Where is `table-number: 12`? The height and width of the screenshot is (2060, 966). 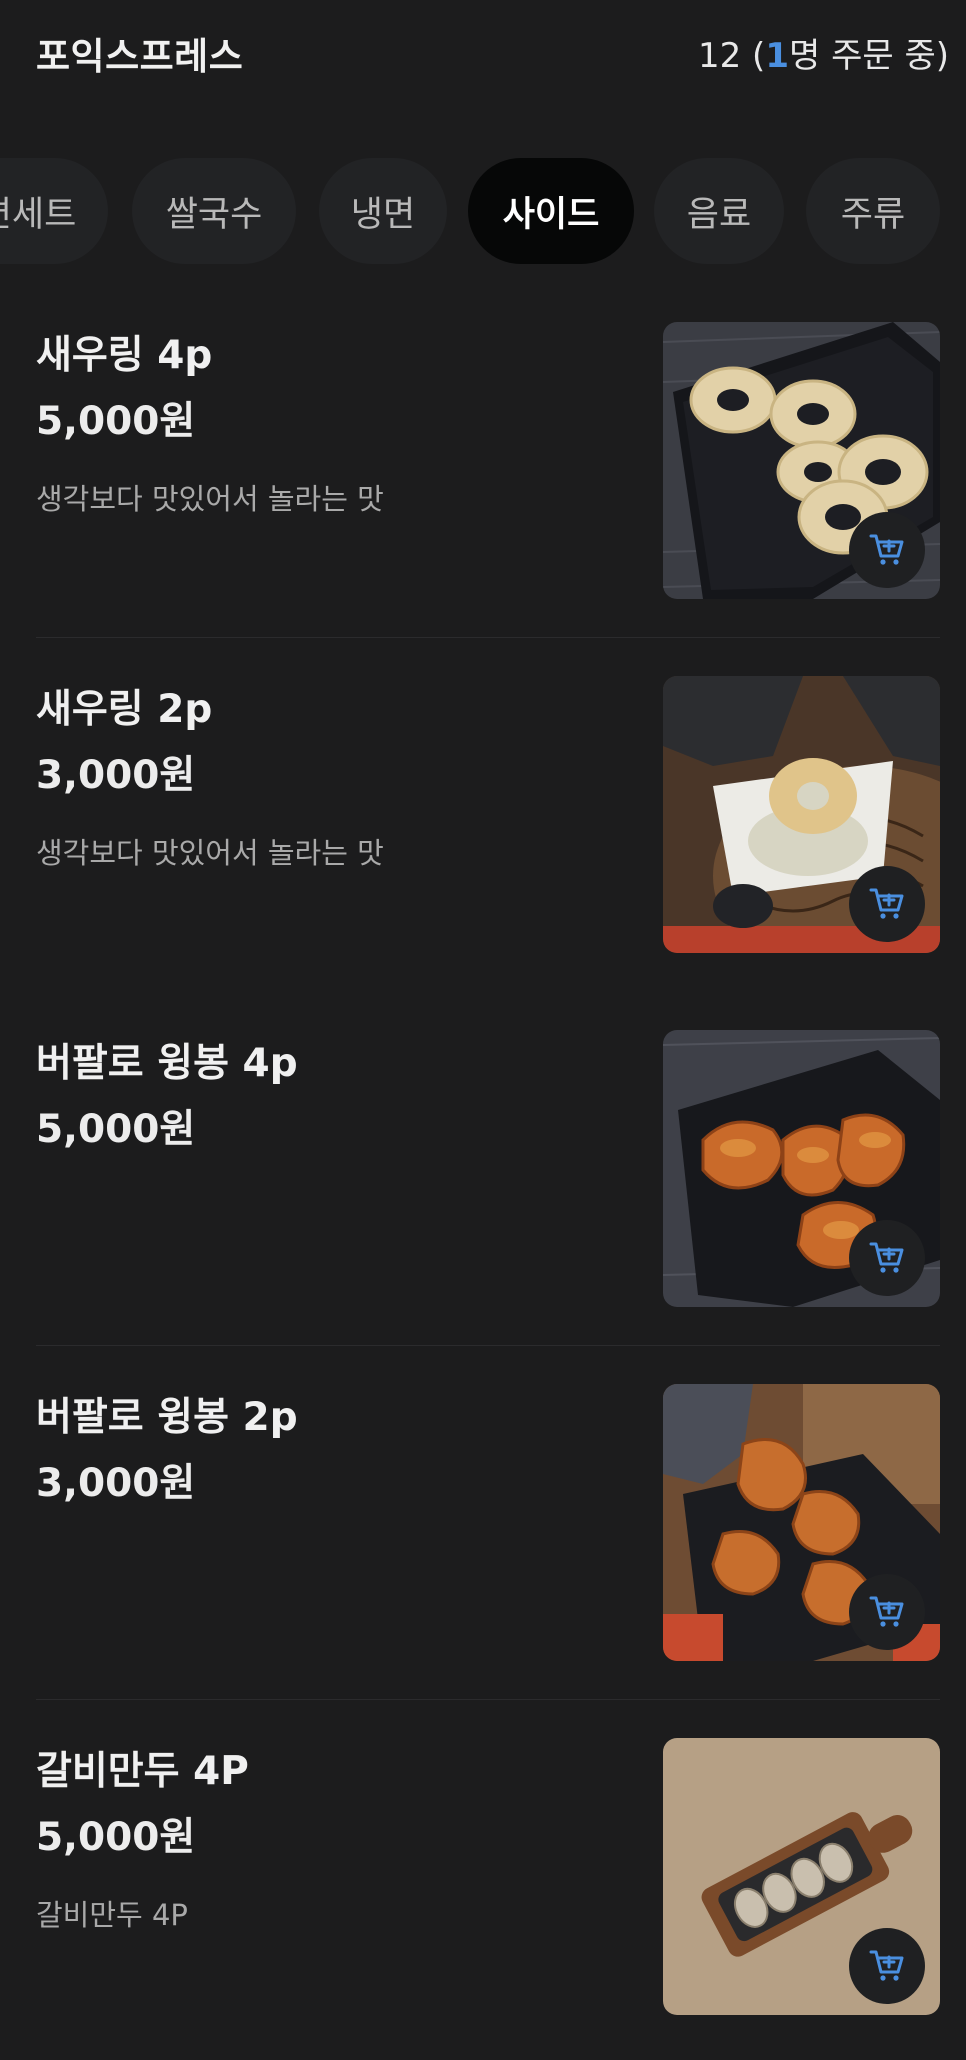 table-number: 12 is located at coordinates (719, 56).